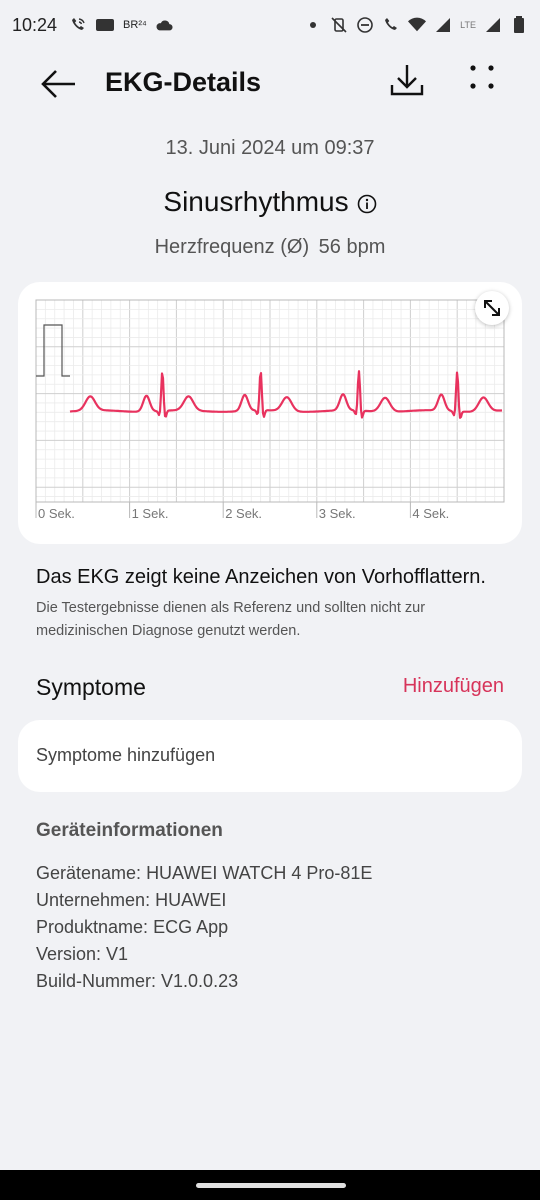  I want to click on home-handle, so click(271, 1185).